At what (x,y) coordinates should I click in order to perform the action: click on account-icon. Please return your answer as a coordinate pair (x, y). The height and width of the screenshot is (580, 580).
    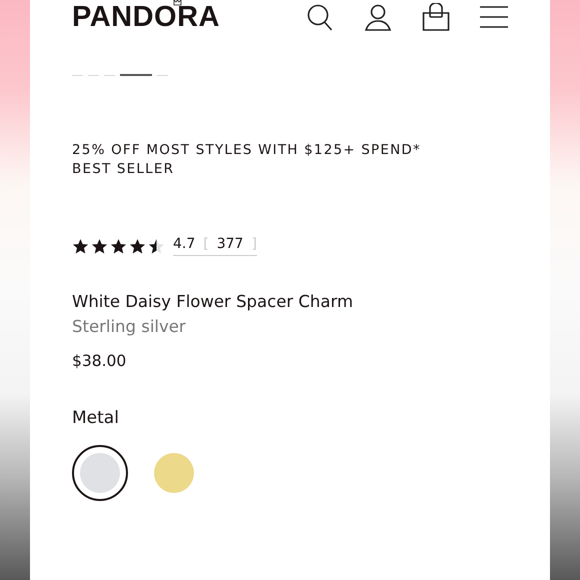
    Looking at the image, I should click on (378, 17).